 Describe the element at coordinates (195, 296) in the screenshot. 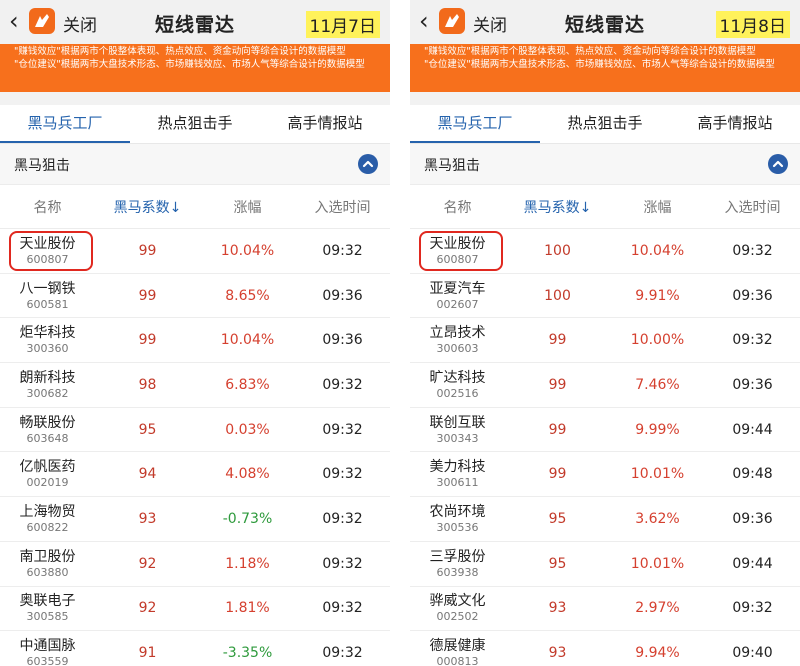

I see `table-row: 八一钢铁 600581 99 8.65% 09:36` at that location.